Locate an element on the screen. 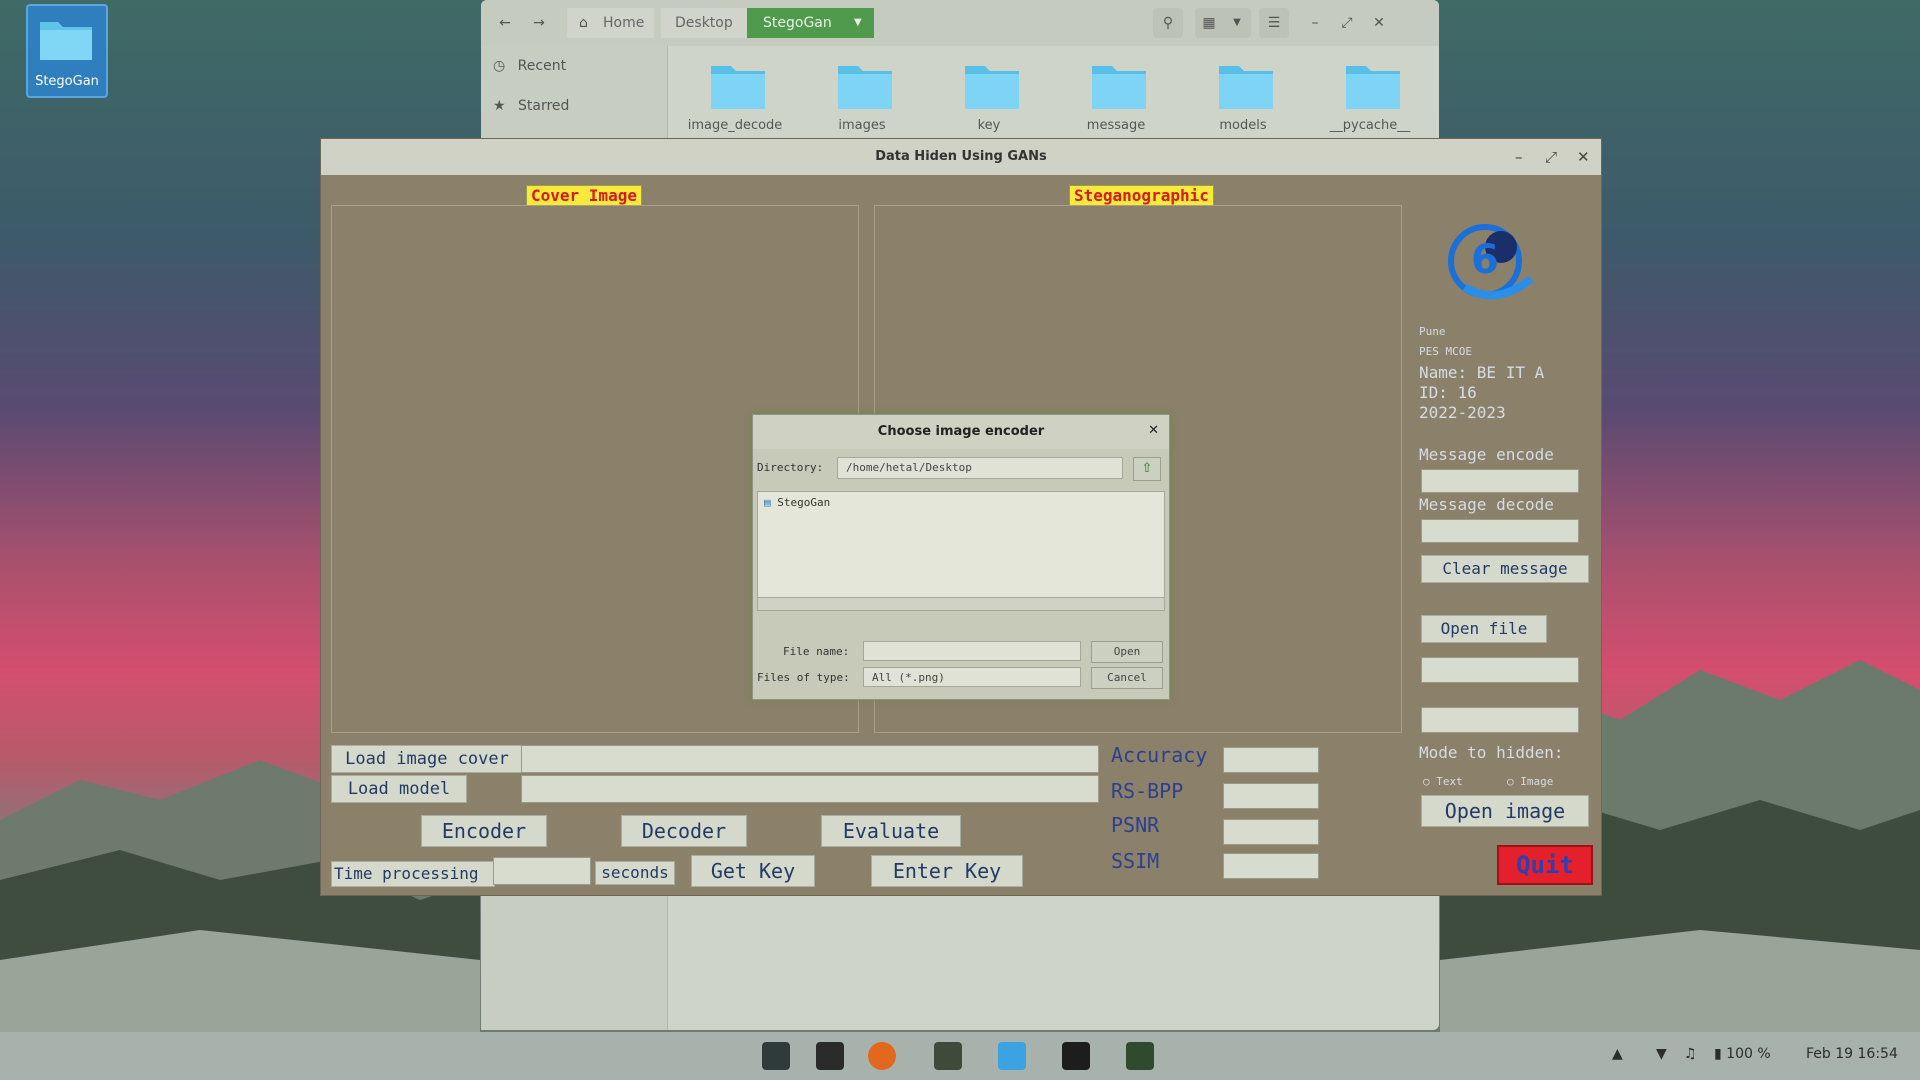 The height and width of the screenshot is (1080, 1920). open-button: Open is located at coordinates (1127, 652).